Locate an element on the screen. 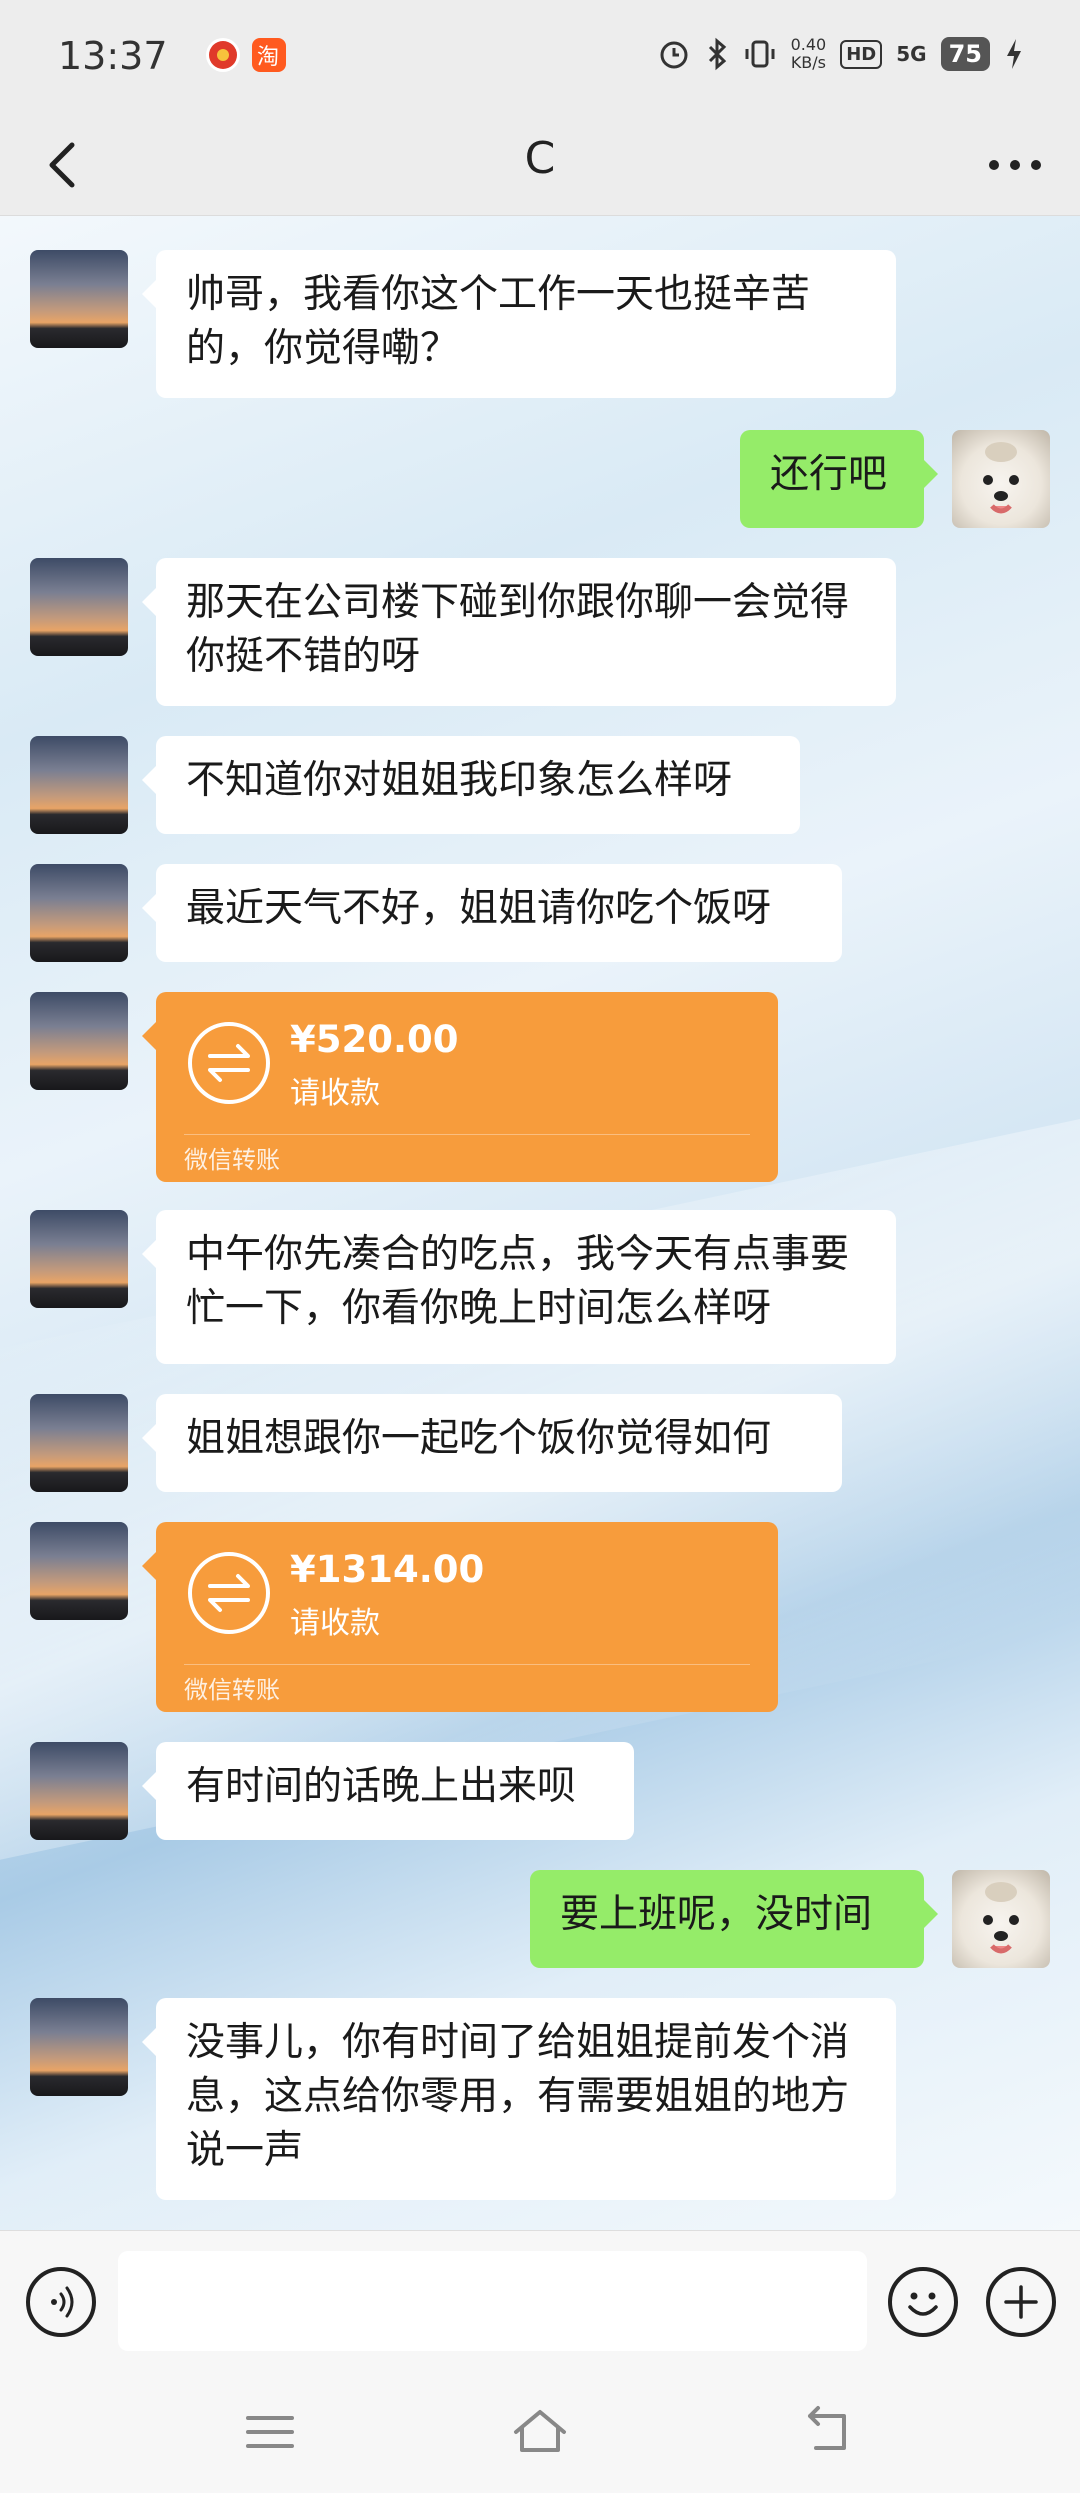 The height and width of the screenshot is (2493, 1080). alarm-icon is located at coordinates (674, 55).